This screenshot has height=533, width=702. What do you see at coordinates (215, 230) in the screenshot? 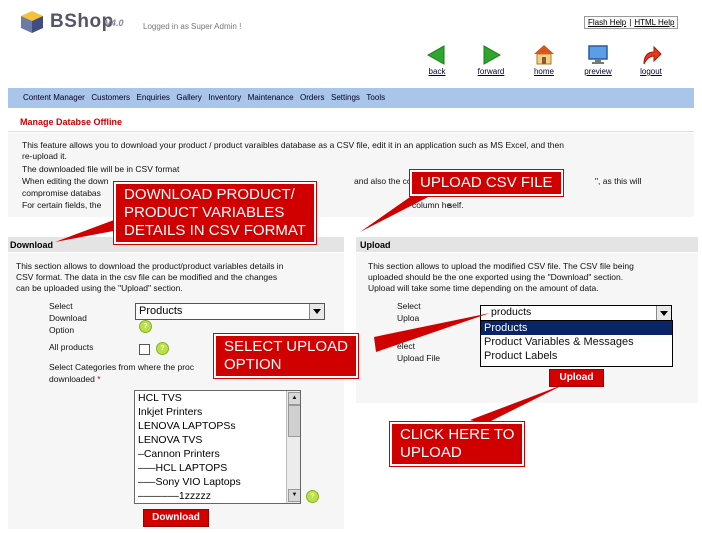
I see `callout-line: DETAILS IN CSV FORMAT` at bounding box center [215, 230].